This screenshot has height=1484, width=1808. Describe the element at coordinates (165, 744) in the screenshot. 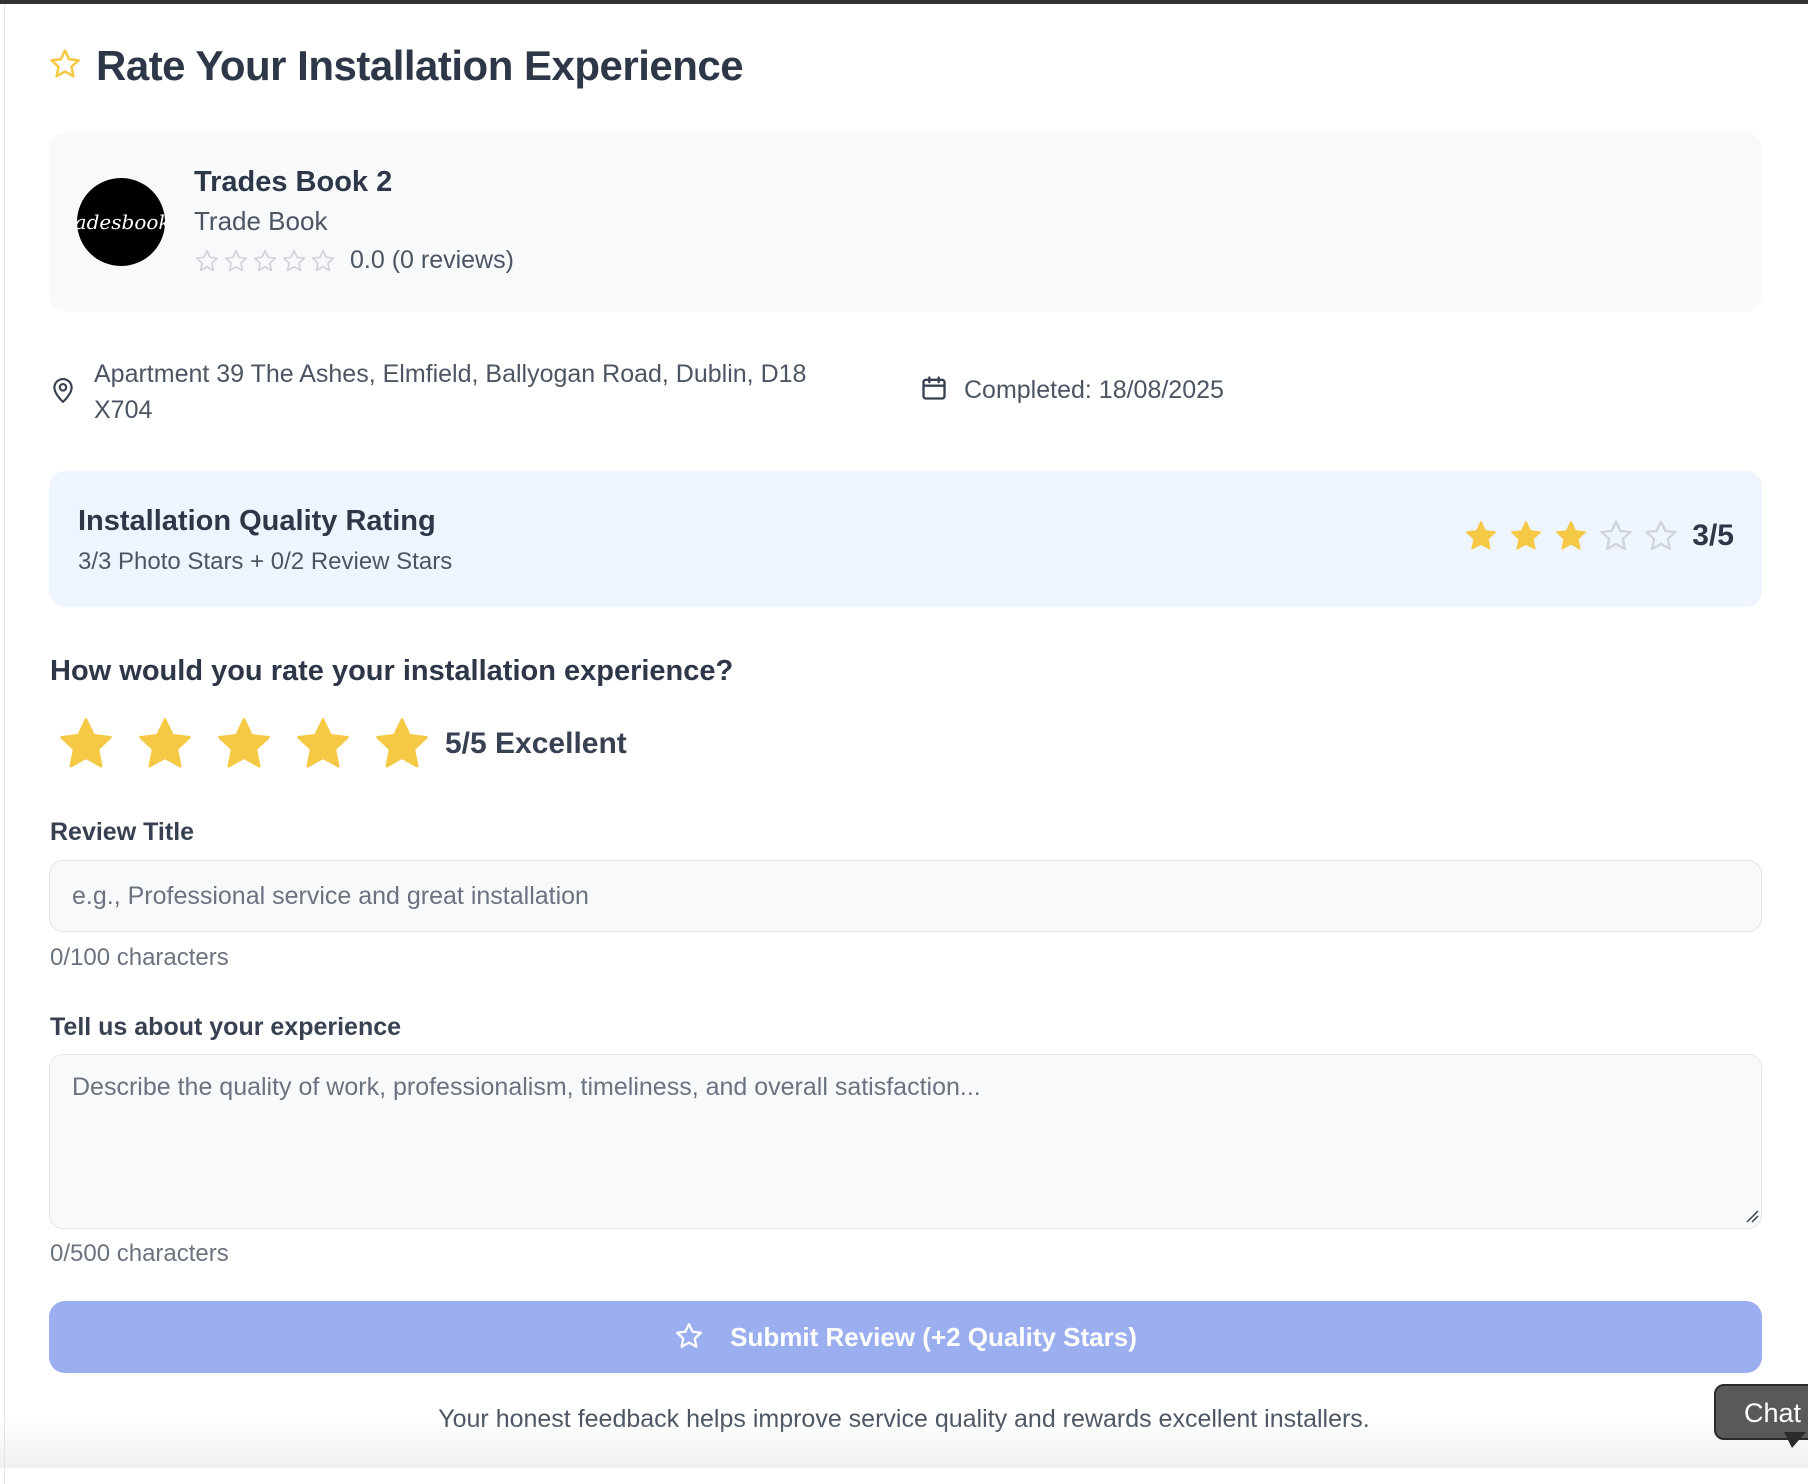

I see `rating-star-2-filled-icon` at that location.